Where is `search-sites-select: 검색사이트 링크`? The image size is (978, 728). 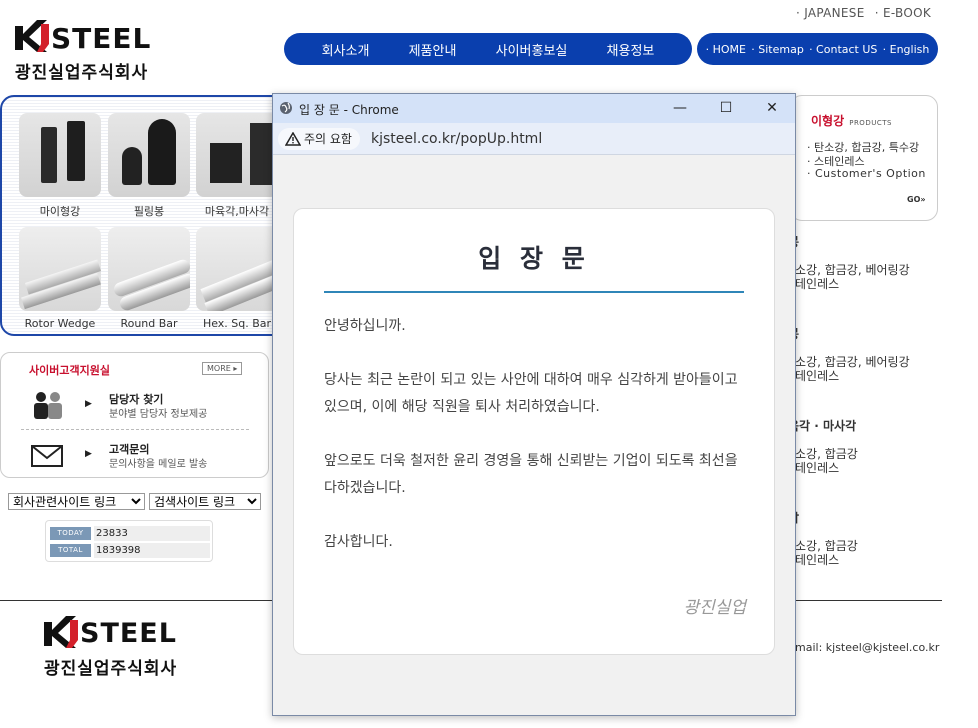 search-sites-select: 검색사이트 링크 is located at coordinates (205, 501).